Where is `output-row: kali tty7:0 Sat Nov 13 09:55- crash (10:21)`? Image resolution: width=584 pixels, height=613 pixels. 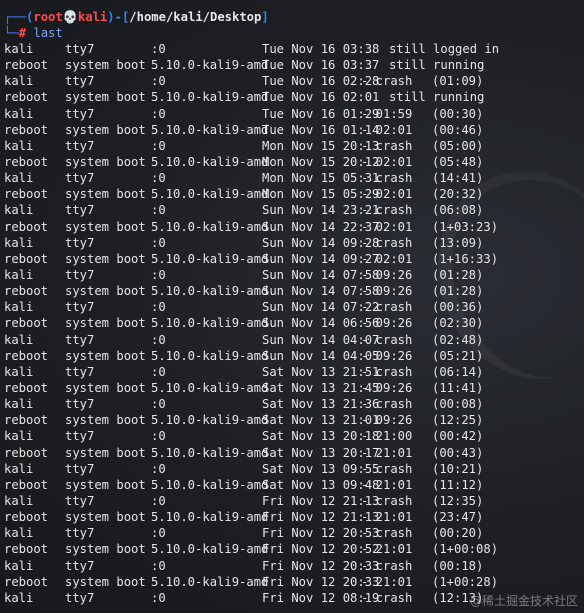 output-row: kali tty7:0 Sat Nov 13 09:55- crash (10:21) is located at coordinates (292, 469).